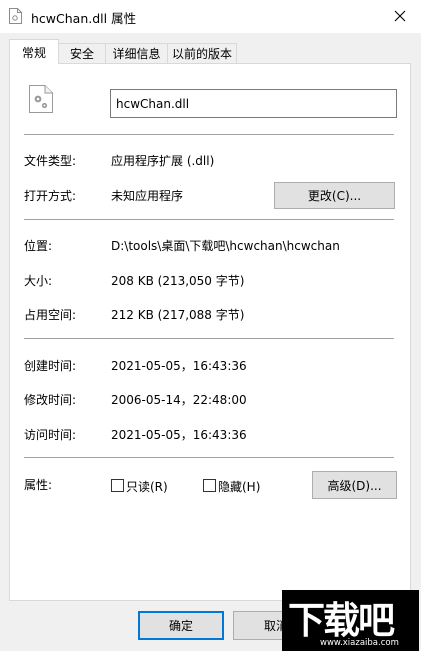  I want to click on title-bar: hcwChan.dll 属性, so click(210, 16).